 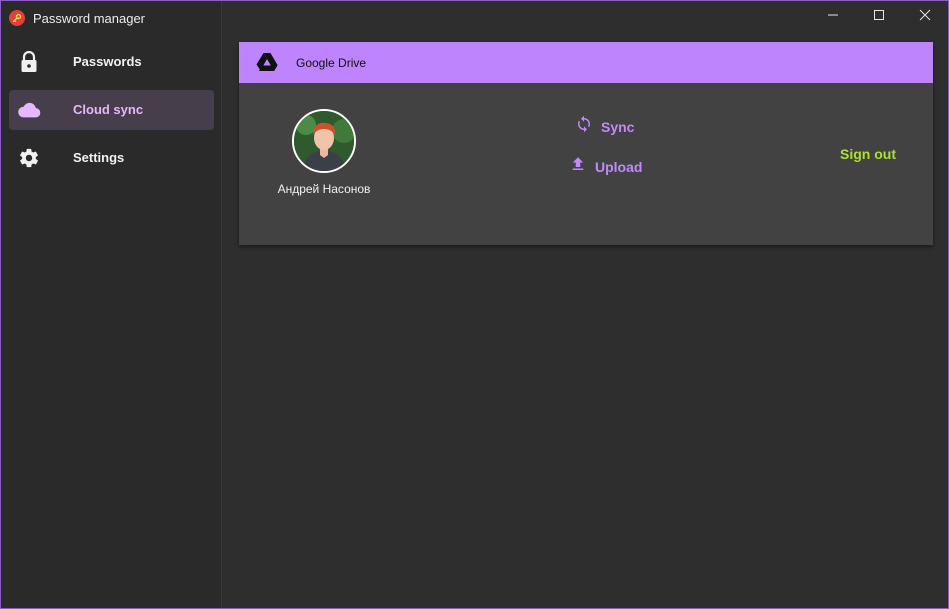 I want to click on app-title-bar: Password manager, so click(x=77, y=18).